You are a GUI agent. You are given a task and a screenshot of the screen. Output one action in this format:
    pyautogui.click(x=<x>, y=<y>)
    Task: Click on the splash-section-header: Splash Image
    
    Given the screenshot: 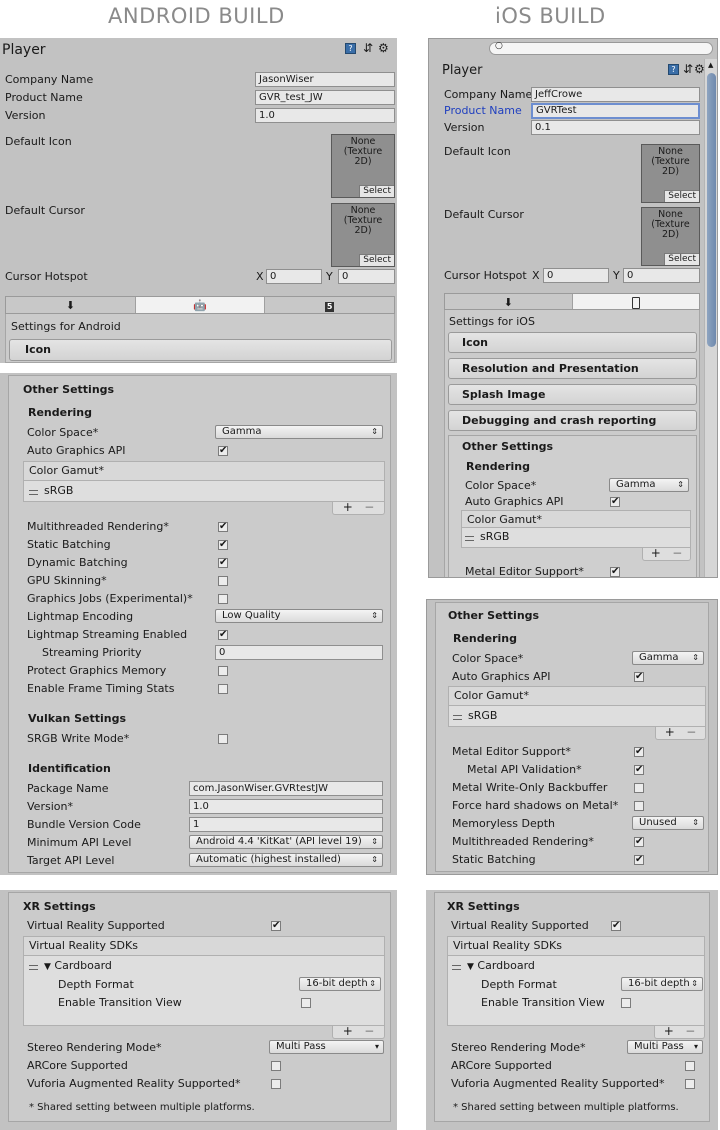 What is the action you would take?
    pyautogui.click(x=572, y=394)
    